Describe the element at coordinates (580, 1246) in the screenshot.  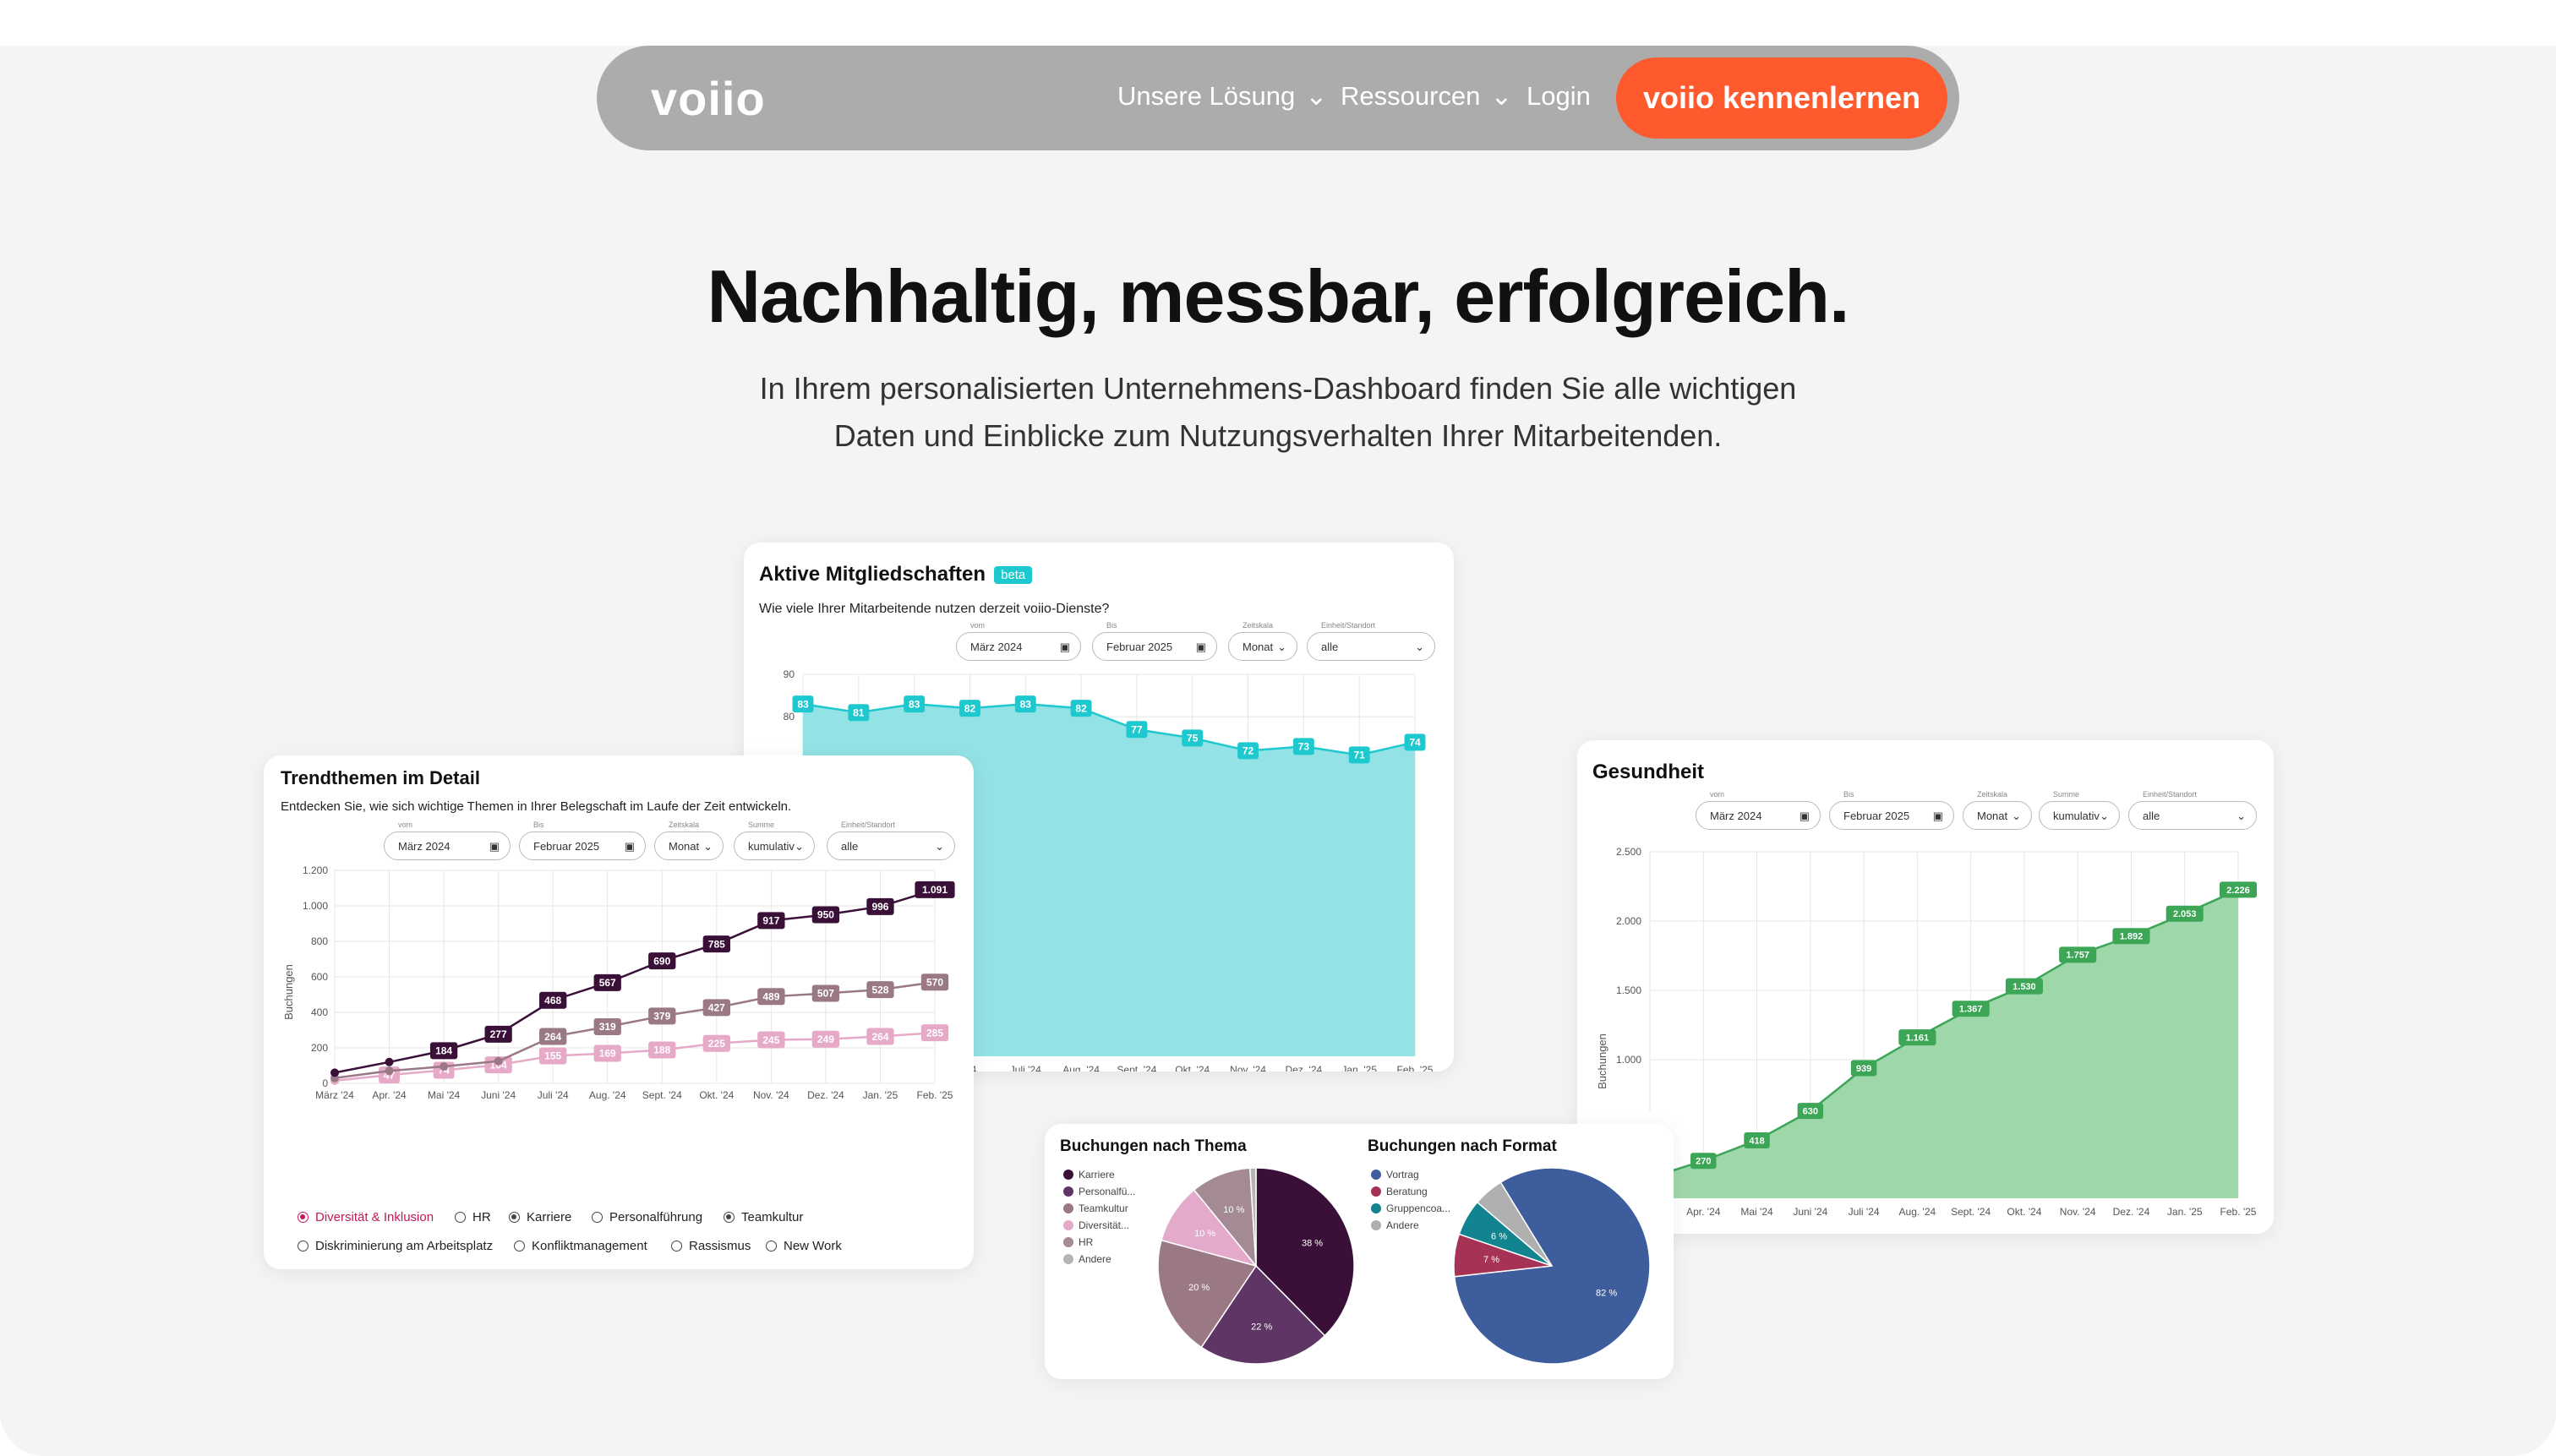
I see `legend-konfliktmanagement: Konfliktmanagement` at that location.